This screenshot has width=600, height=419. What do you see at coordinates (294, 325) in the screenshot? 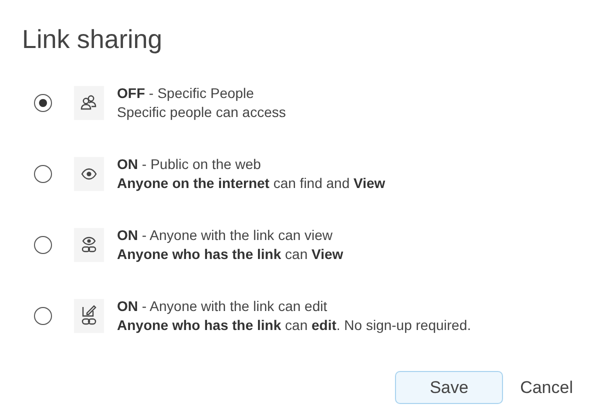
I see `option-description: Anyone who has the link can edit. No sign-up required.` at bounding box center [294, 325].